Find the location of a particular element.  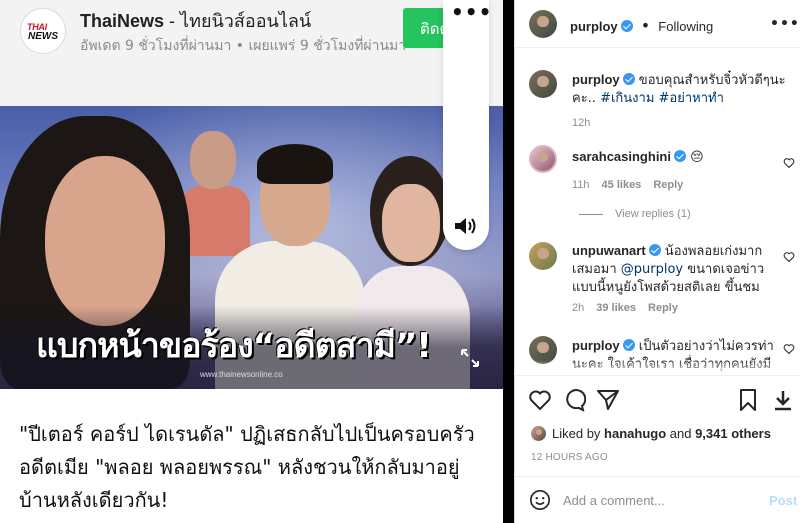

comment-likes: 45 likes is located at coordinates (622, 185).